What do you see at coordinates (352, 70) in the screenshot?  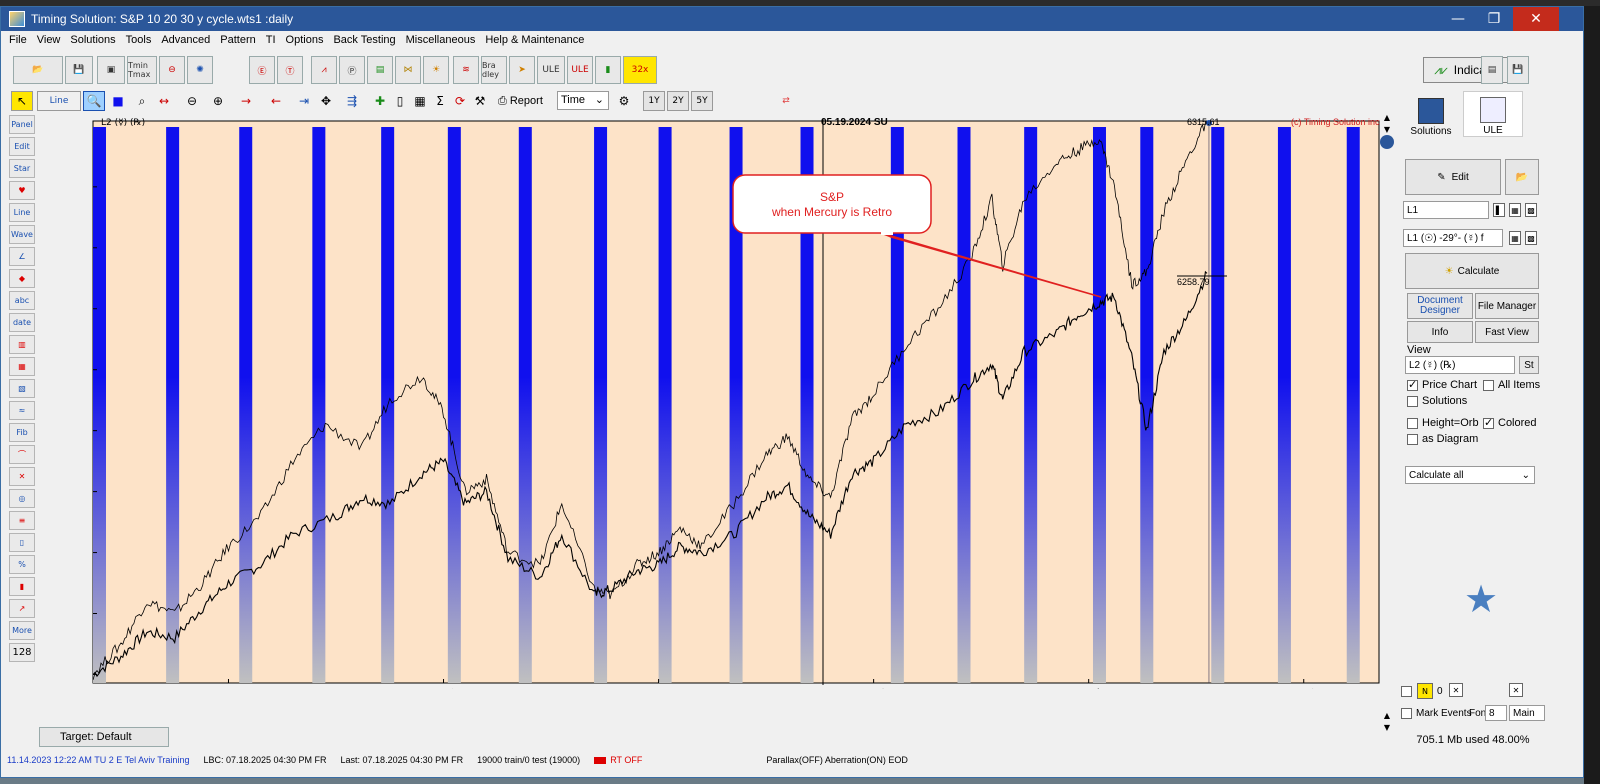 I see `pi-icon: Ⓟ` at bounding box center [352, 70].